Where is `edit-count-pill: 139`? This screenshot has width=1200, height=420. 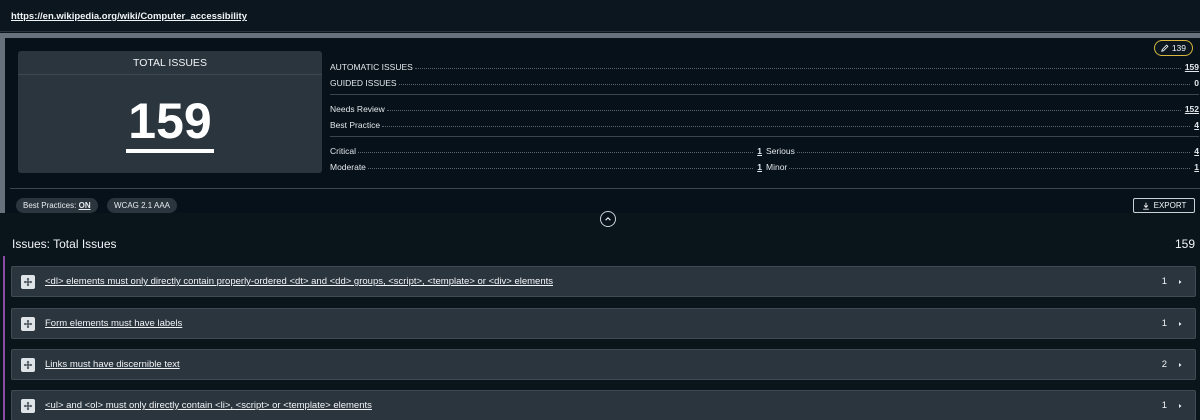 edit-count-pill: 139 is located at coordinates (1173, 48).